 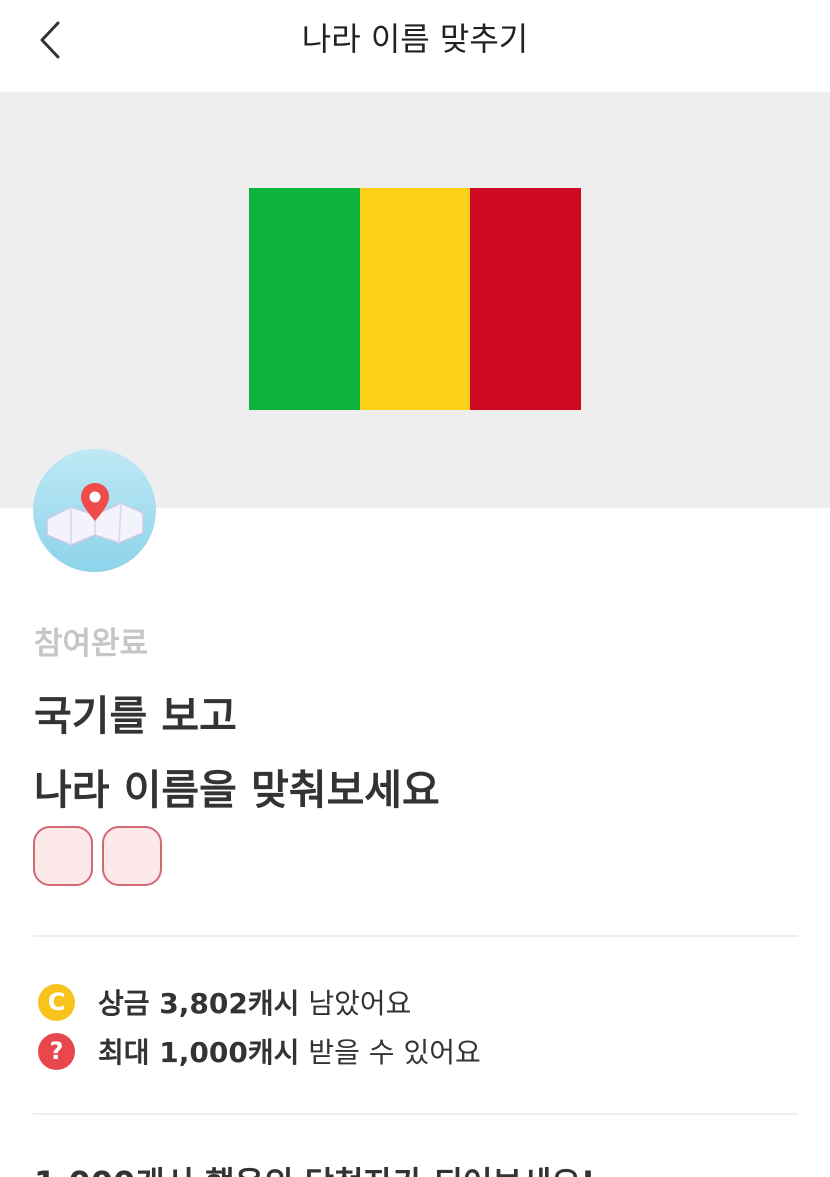 What do you see at coordinates (304, 299) in the screenshot?
I see `flag-stripe-green` at bounding box center [304, 299].